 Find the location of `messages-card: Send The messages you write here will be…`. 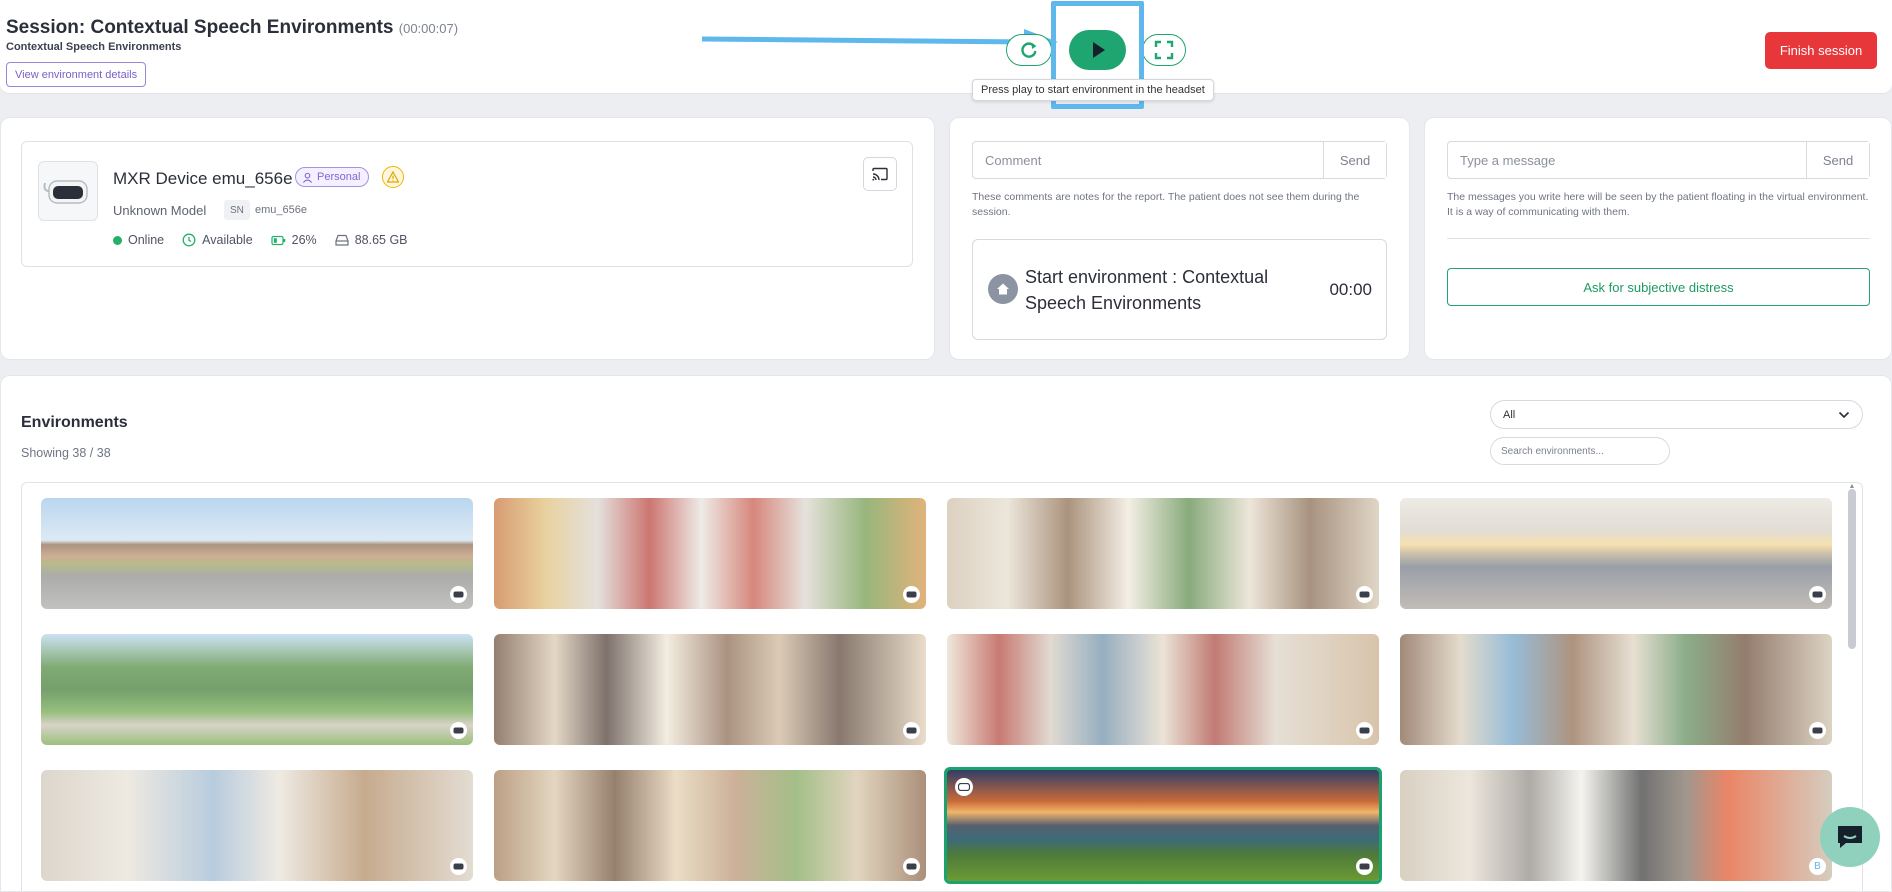

messages-card: Send The messages you write here will be… is located at coordinates (1658, 238).